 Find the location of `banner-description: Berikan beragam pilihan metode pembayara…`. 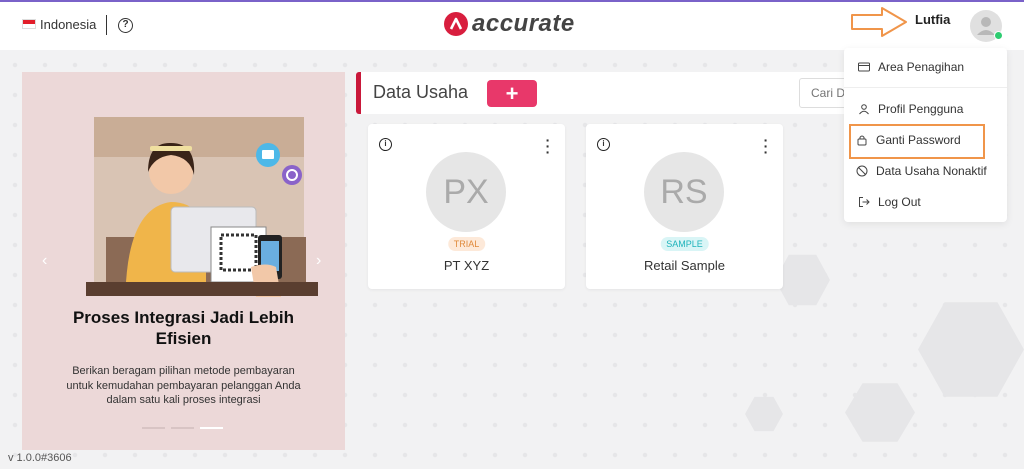

banner-description: Berikan beragam pilihan metode pembayara… is located at coordinates (183, 385).